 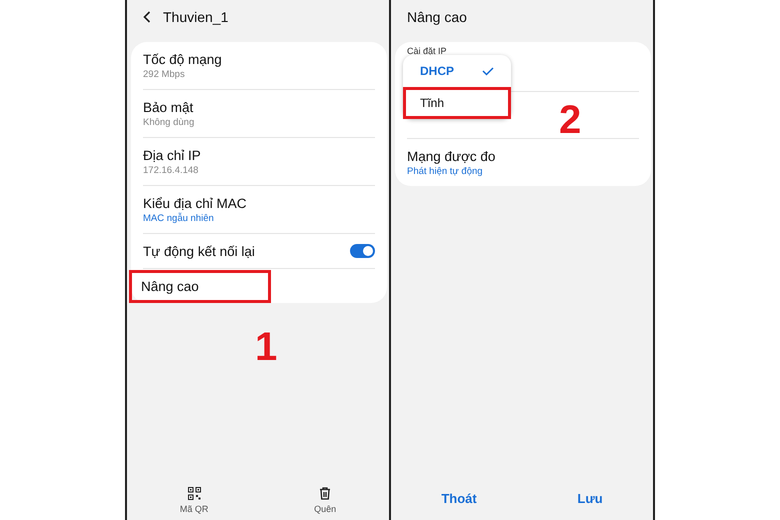 What do you see at coordinates (570, 120) in the screenshot?
I see `step-number: 2` at bounding box center [570, 120].